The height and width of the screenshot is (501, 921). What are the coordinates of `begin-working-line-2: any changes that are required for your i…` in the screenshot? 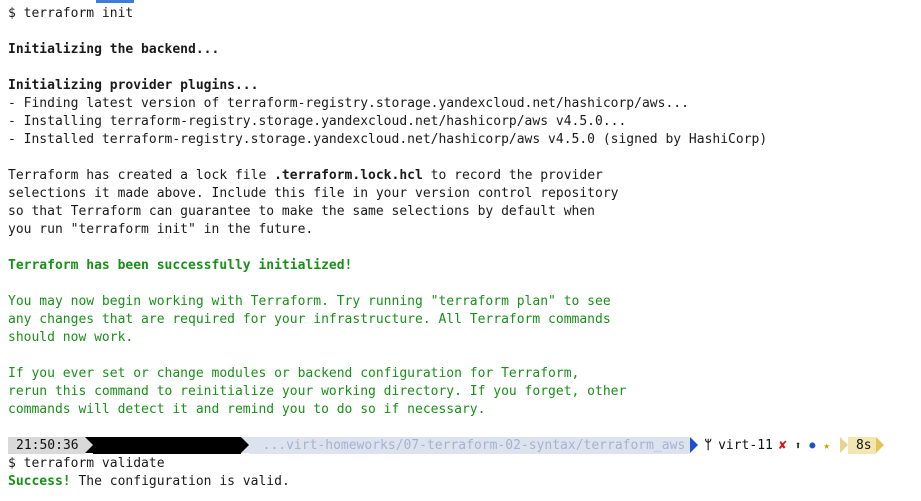 It's located at (309, 319).